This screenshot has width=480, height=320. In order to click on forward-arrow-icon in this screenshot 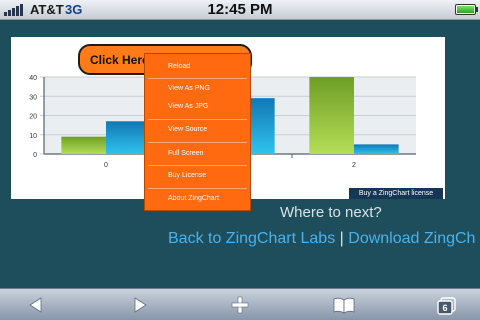, I will do `click(140, 305)`.